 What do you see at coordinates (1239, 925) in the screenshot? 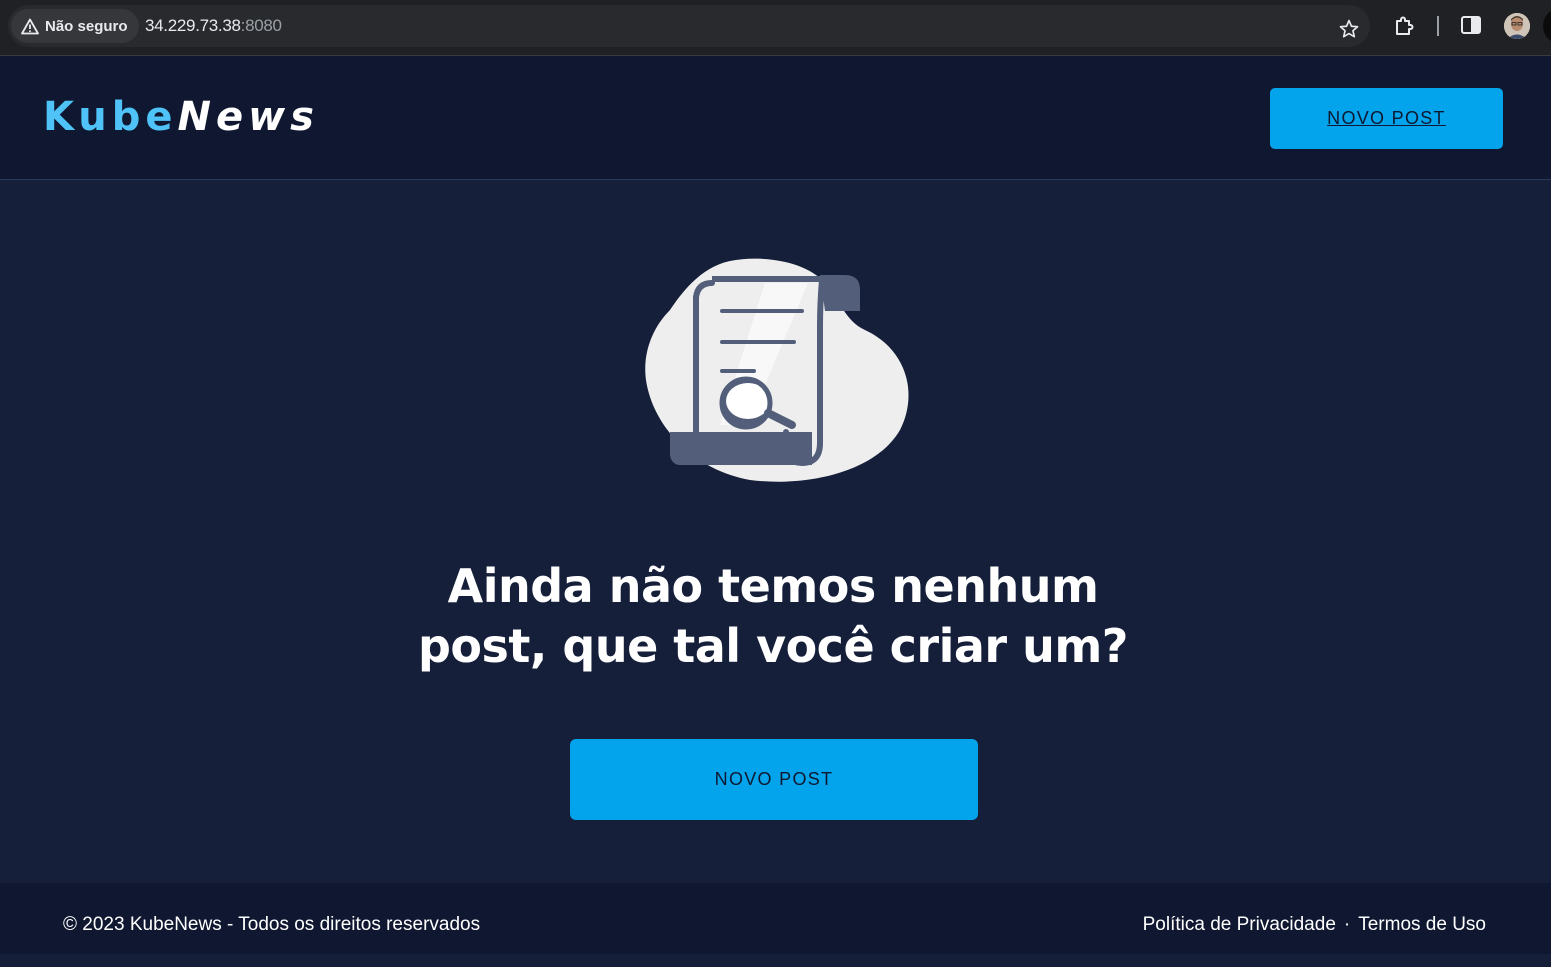
I see `privacy-policy-link: Política de Privacidade` at bounding box center [1239, 925].